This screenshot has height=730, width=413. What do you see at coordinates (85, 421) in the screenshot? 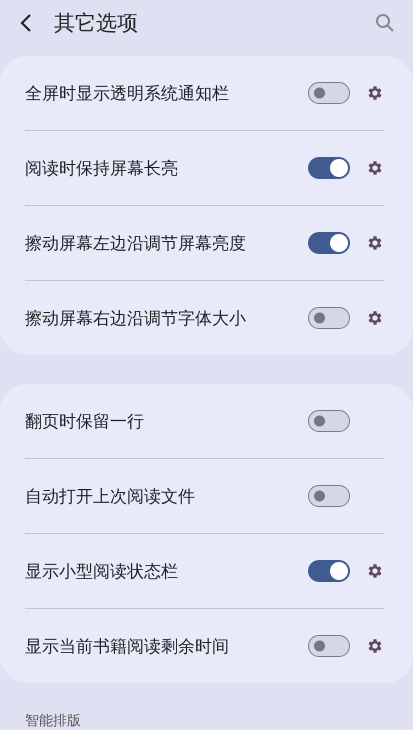
I see `setting-label: 翻页时保留一行` at bounding box center [85, 421].